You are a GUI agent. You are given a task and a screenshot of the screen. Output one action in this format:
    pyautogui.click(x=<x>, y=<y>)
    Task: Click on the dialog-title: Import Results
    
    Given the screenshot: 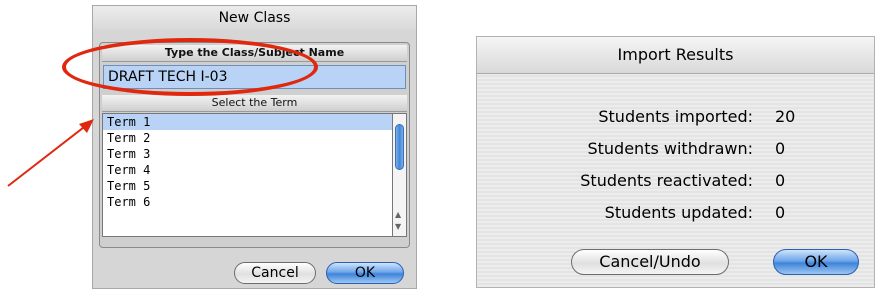 What is the action you would take?
    pyautogui.click(x=675, y=55)
    